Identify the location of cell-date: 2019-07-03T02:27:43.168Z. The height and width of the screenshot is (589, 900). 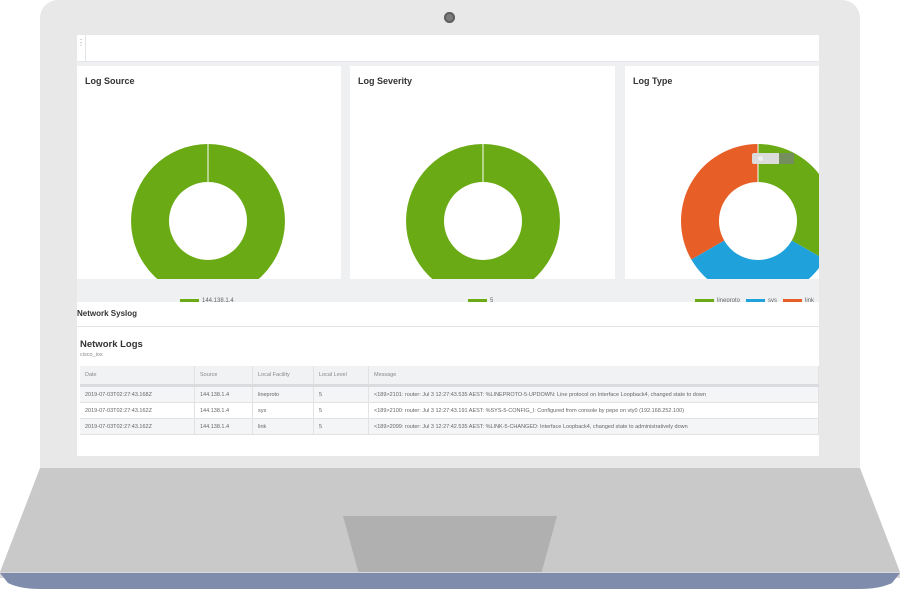
(137, 394).